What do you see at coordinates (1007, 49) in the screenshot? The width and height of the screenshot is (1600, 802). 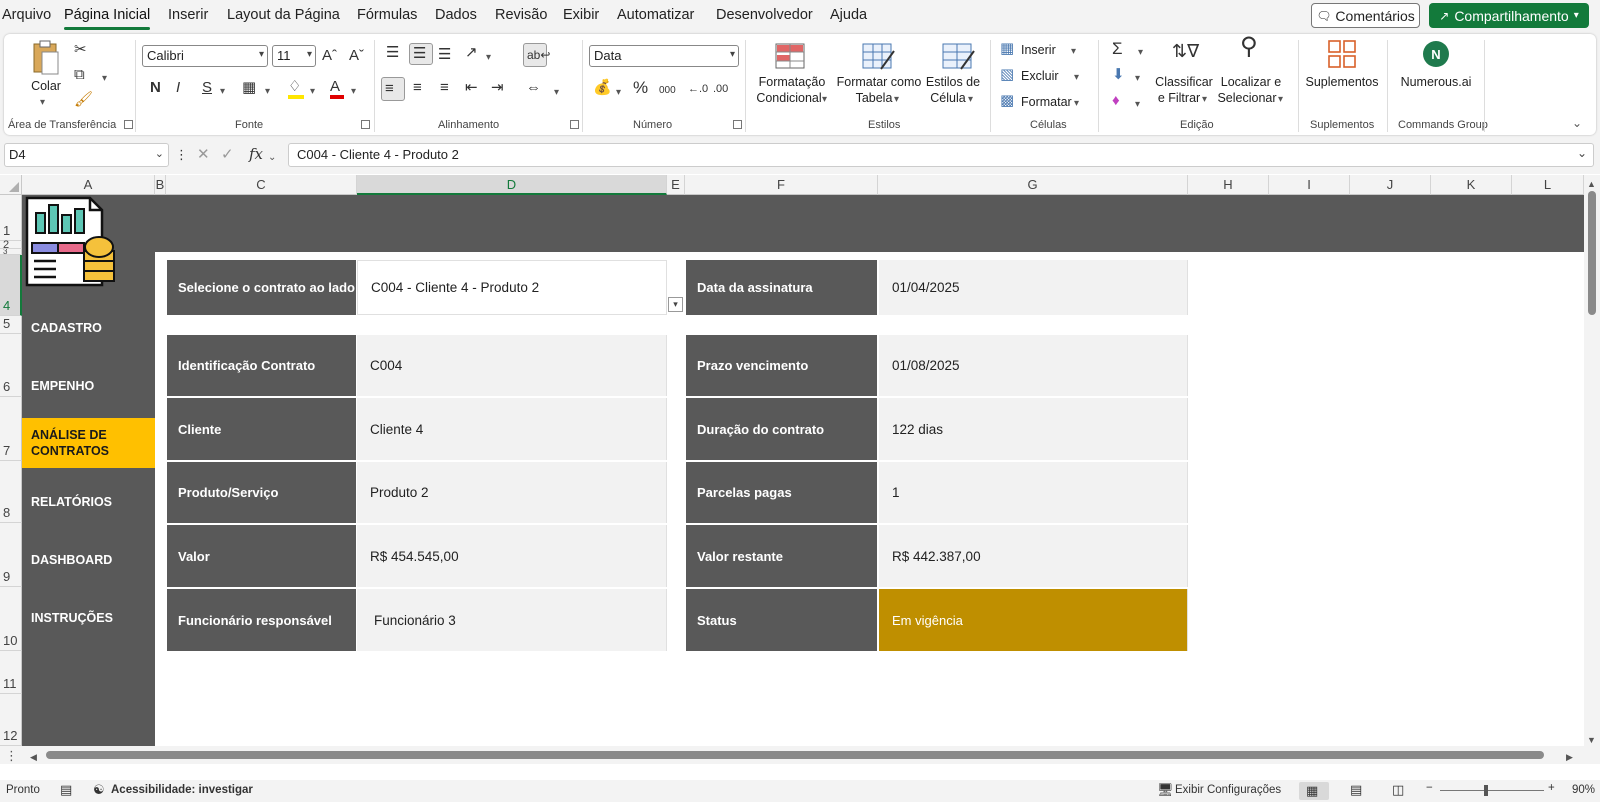 I see `insert-cells-icon: ▦` at bounding box center [1007, 49].